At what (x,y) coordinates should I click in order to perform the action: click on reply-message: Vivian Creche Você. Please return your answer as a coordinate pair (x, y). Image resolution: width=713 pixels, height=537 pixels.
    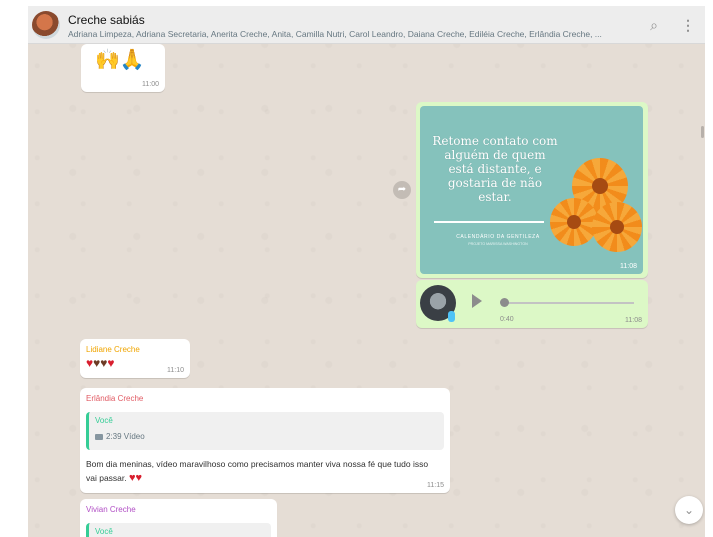
    Looking at the image, I should click on (178, 518).